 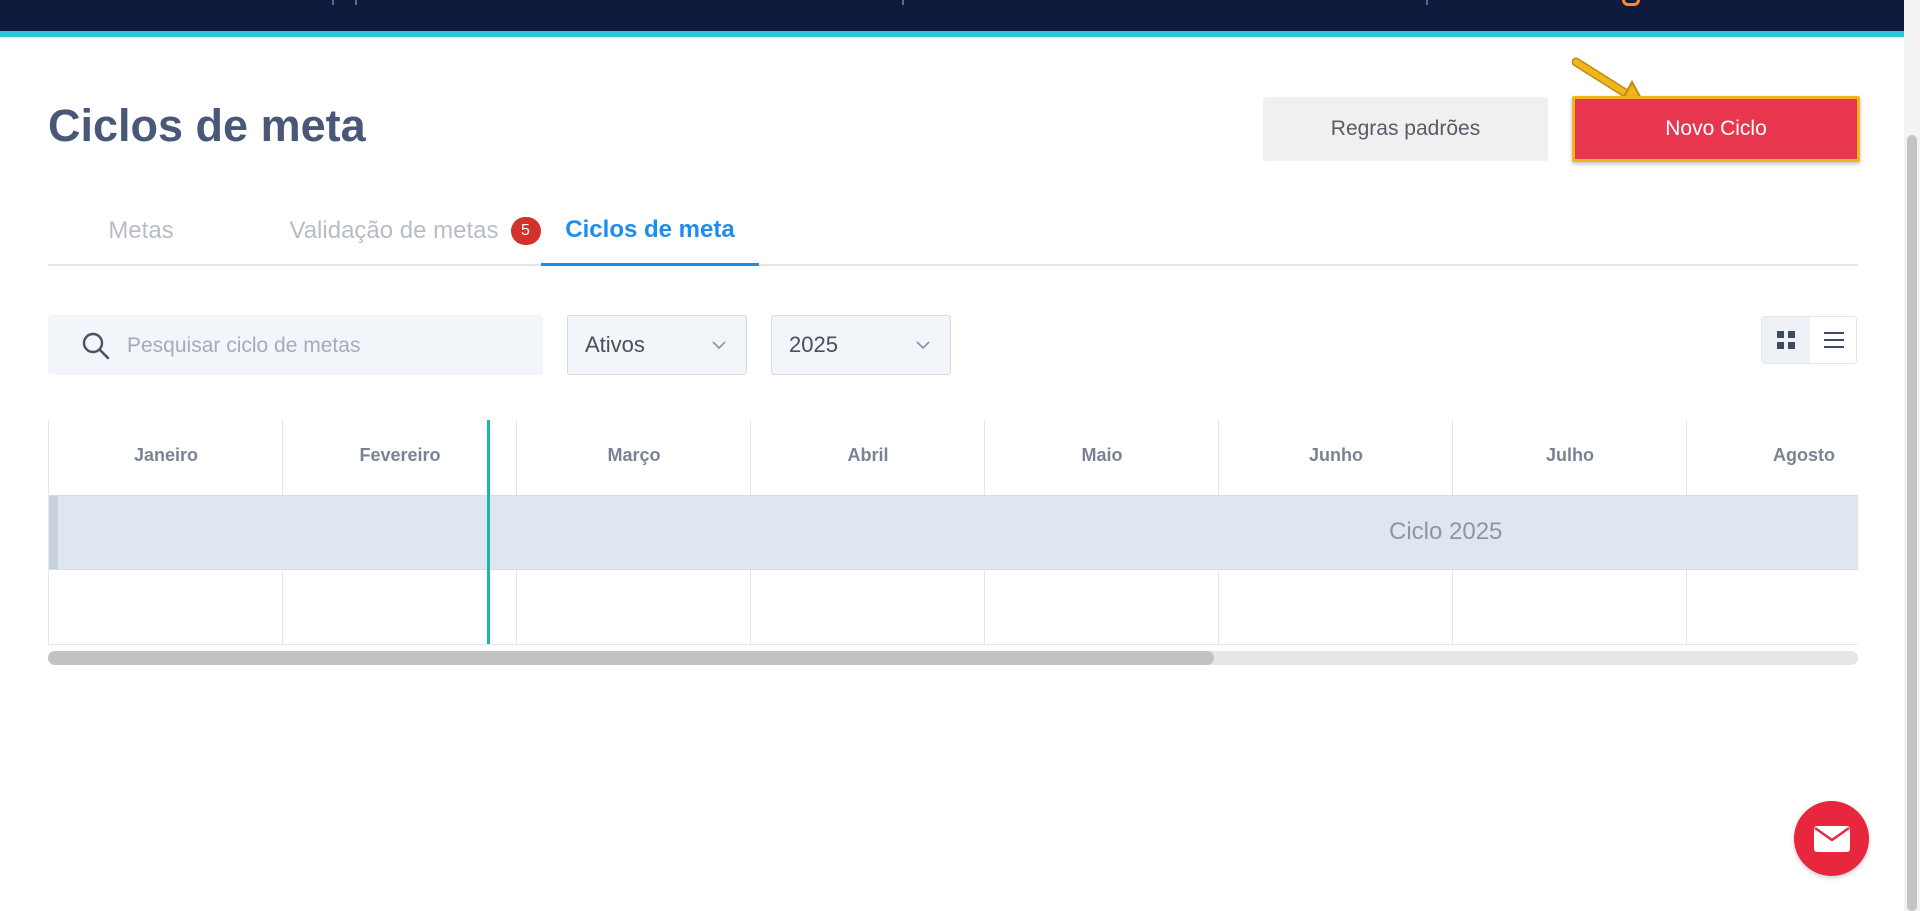 I want to click on tab-ciclos-de-meta: Ciclos de meta, so click(x=650, y=231).